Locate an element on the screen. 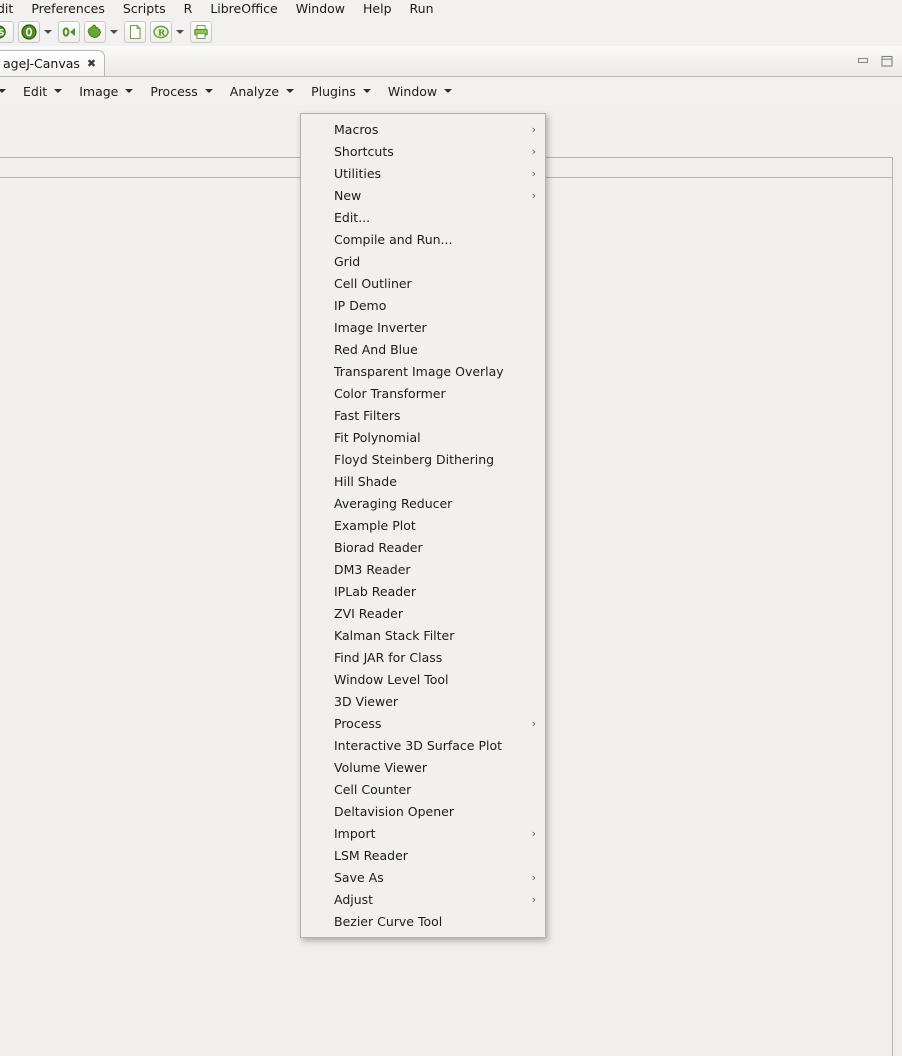 This screenshot has height=1056, width=902. menu-item-image-inverter: Image Inverter is located at coordinates (423, 327).